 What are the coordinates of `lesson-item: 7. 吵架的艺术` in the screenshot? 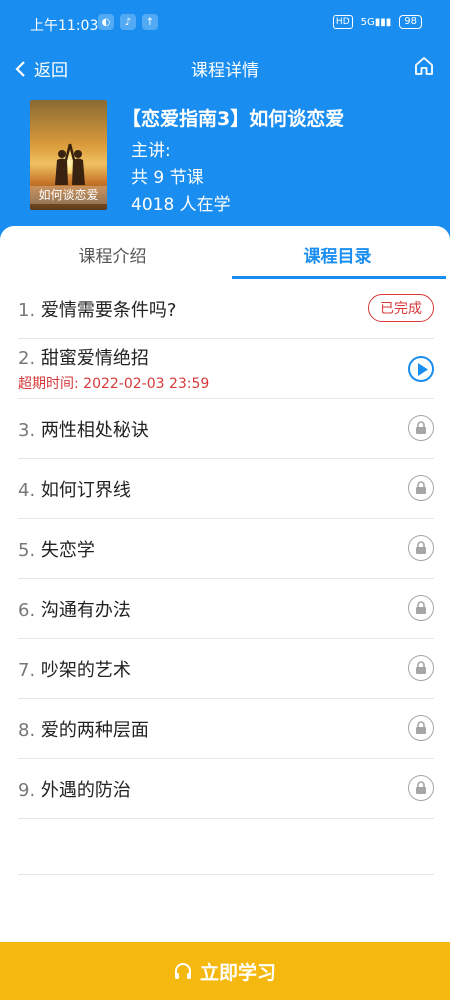 It's located at (226, 669).